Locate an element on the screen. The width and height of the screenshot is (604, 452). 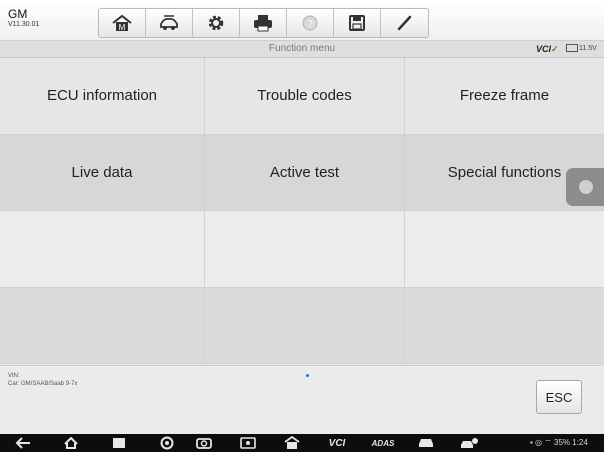
vehicle-swap-button is located at coordinates (169, 23).